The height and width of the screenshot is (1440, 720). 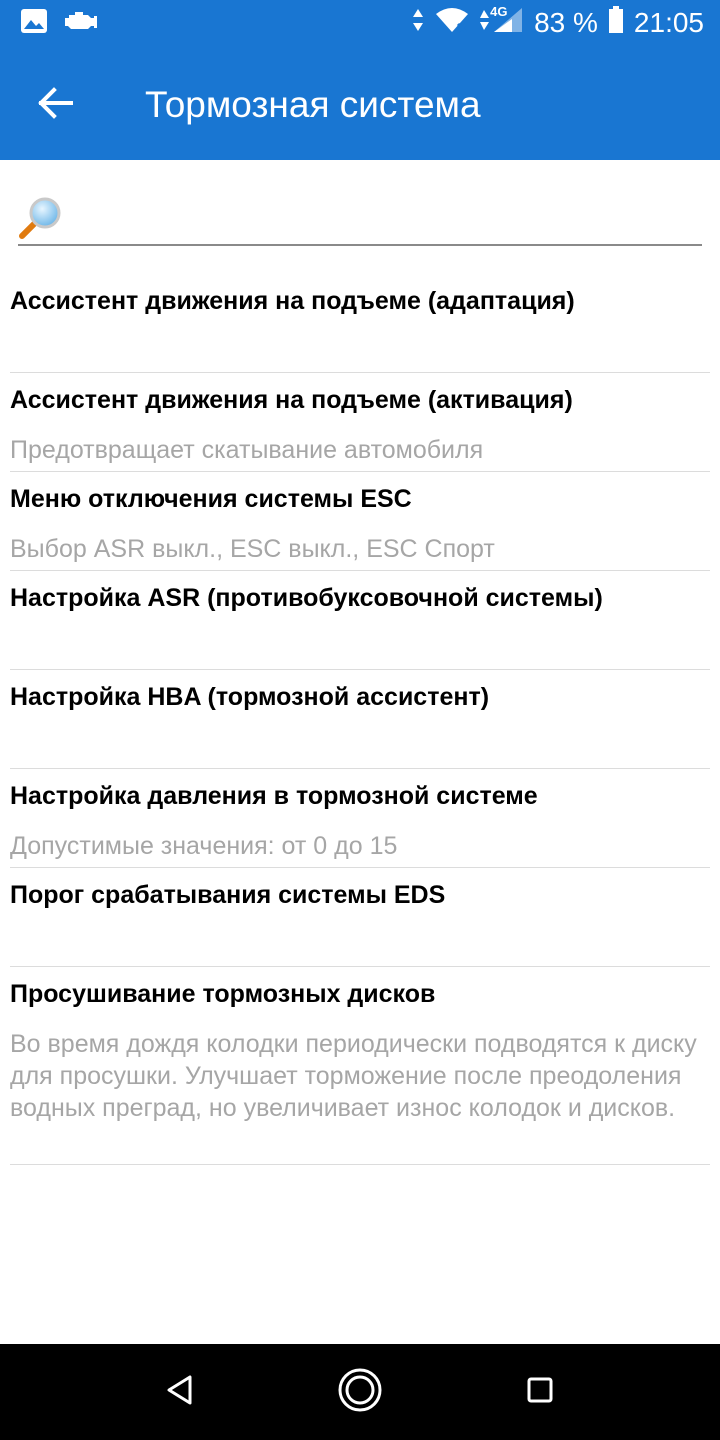 I want to click on app-bar: 4G 83 % 21:05 Тормозная система, so click(x=360, y=80).